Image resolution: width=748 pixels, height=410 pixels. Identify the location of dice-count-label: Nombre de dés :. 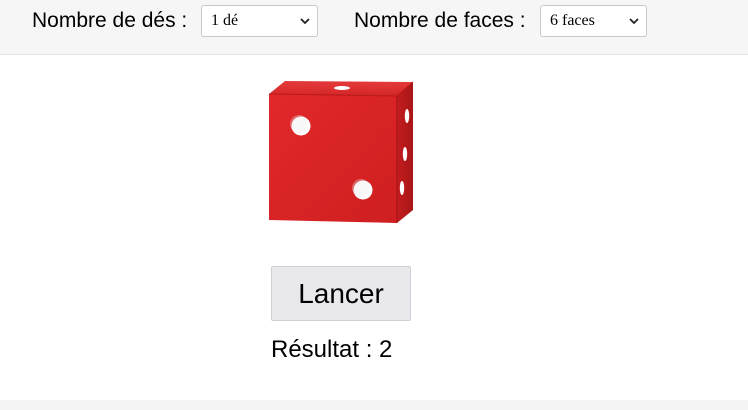
(110, 20).